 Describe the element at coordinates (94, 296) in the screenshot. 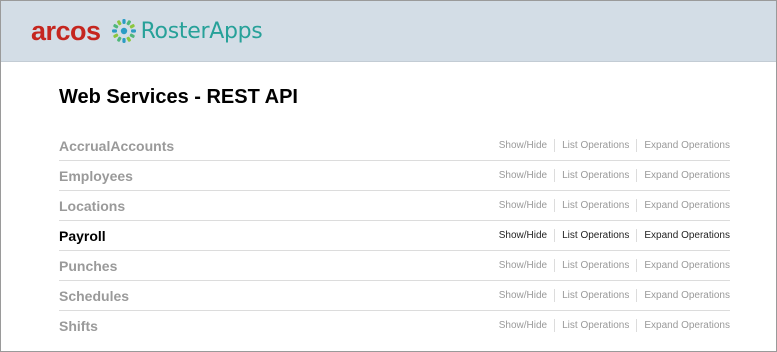

I see `resource-name-link: Schedules` at that location.